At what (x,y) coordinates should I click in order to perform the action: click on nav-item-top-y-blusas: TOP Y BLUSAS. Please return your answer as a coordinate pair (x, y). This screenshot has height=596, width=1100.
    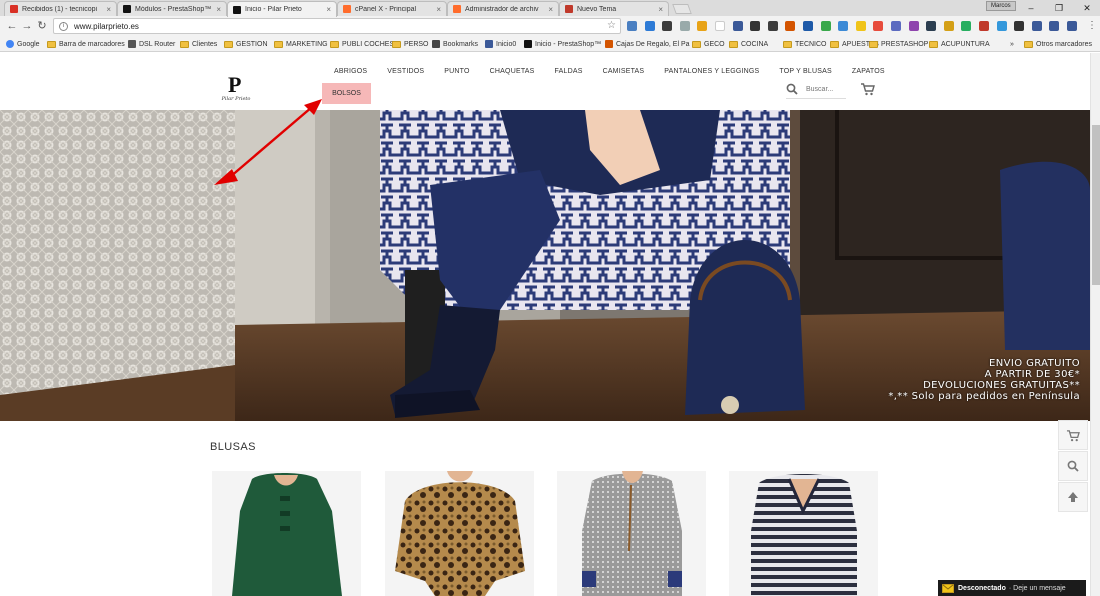
    Looking at the image, I should click on (805, 72).